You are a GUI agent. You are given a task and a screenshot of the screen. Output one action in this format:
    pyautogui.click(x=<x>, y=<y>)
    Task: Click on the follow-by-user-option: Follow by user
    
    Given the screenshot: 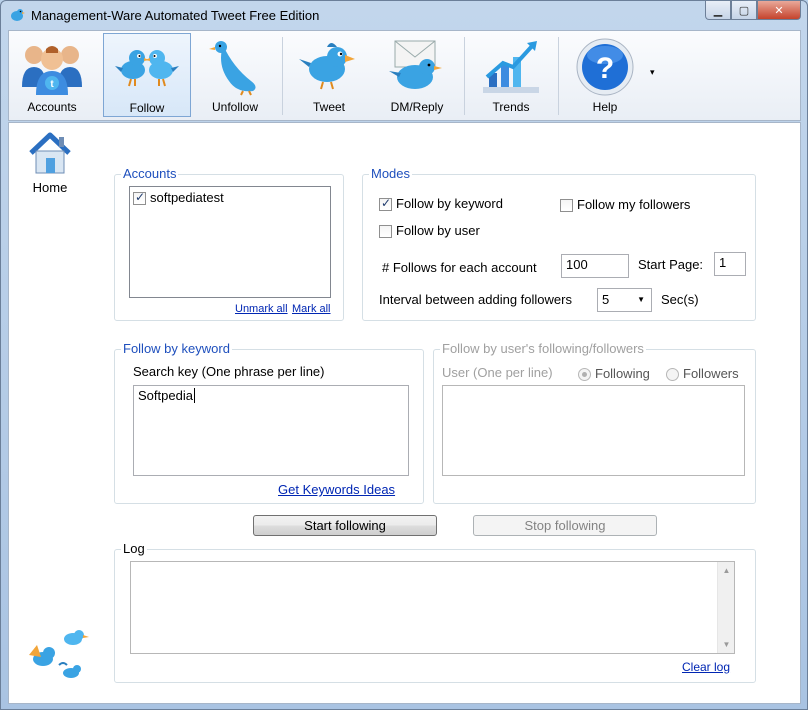 What is the action you would take?
    pyautogui.click(x=429, y=231)
    